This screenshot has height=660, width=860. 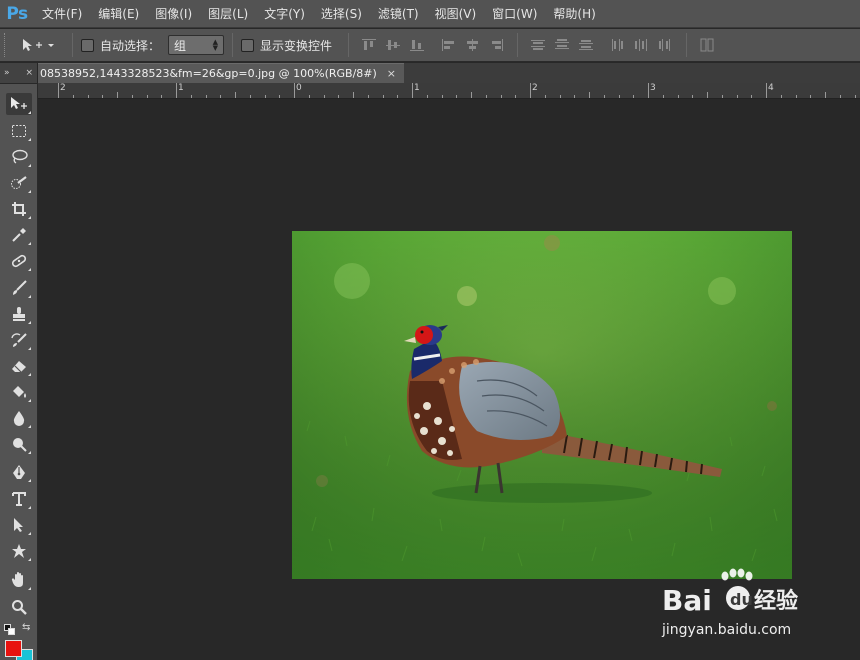 What do you see at coordinates (196, 45) in the screenshot?
I see `auto-select-dropdown: 组 ▲ ▼` at bounding box center [196, 45].